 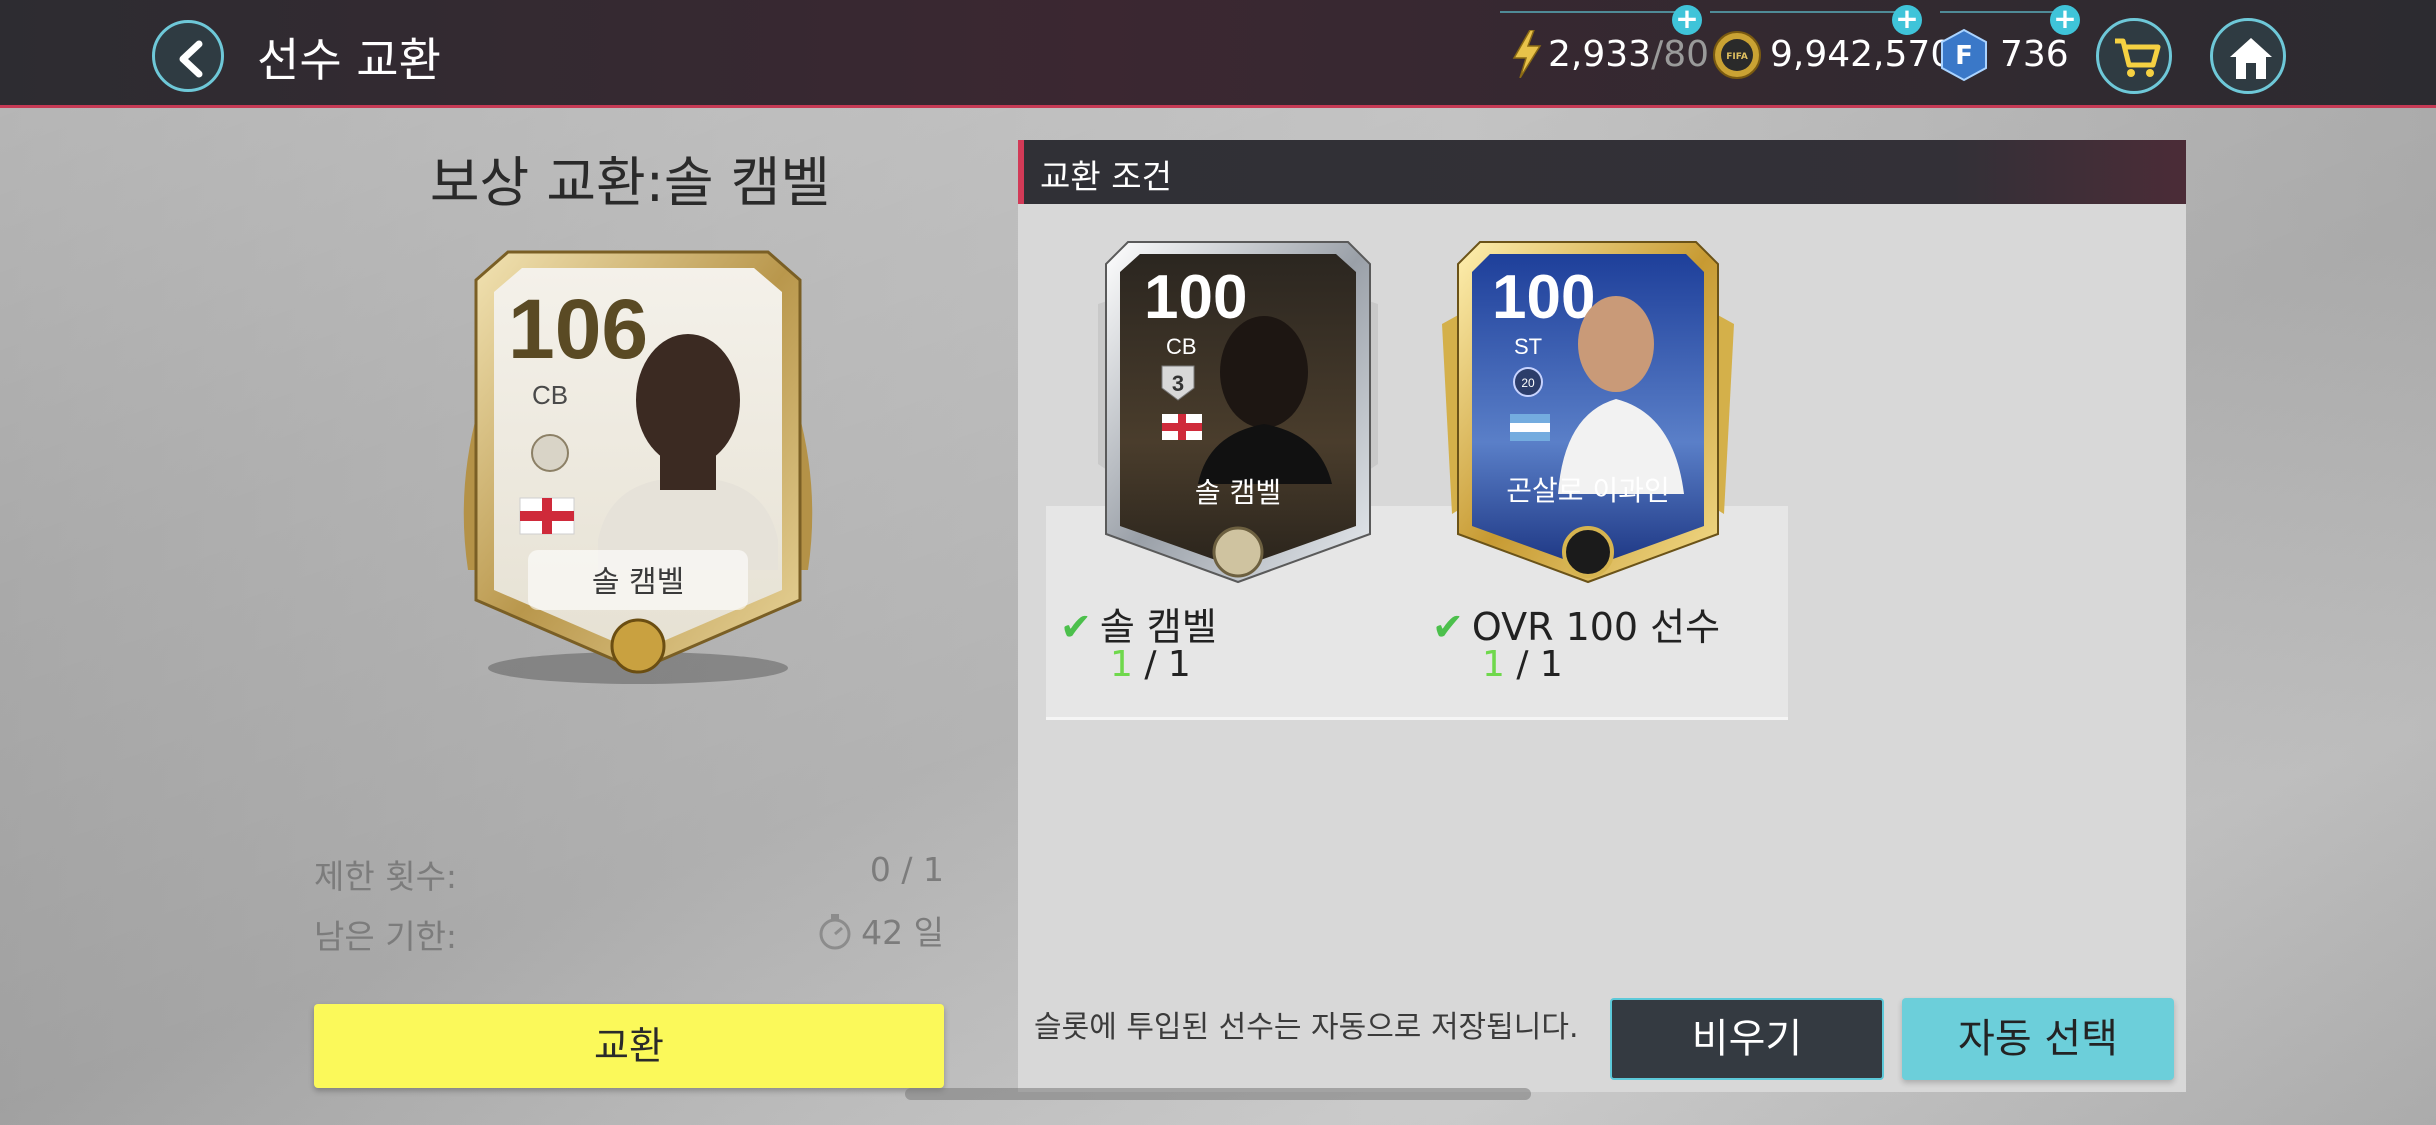 I want to click on exchange-button: 교환, so click(x=629, y=1046).